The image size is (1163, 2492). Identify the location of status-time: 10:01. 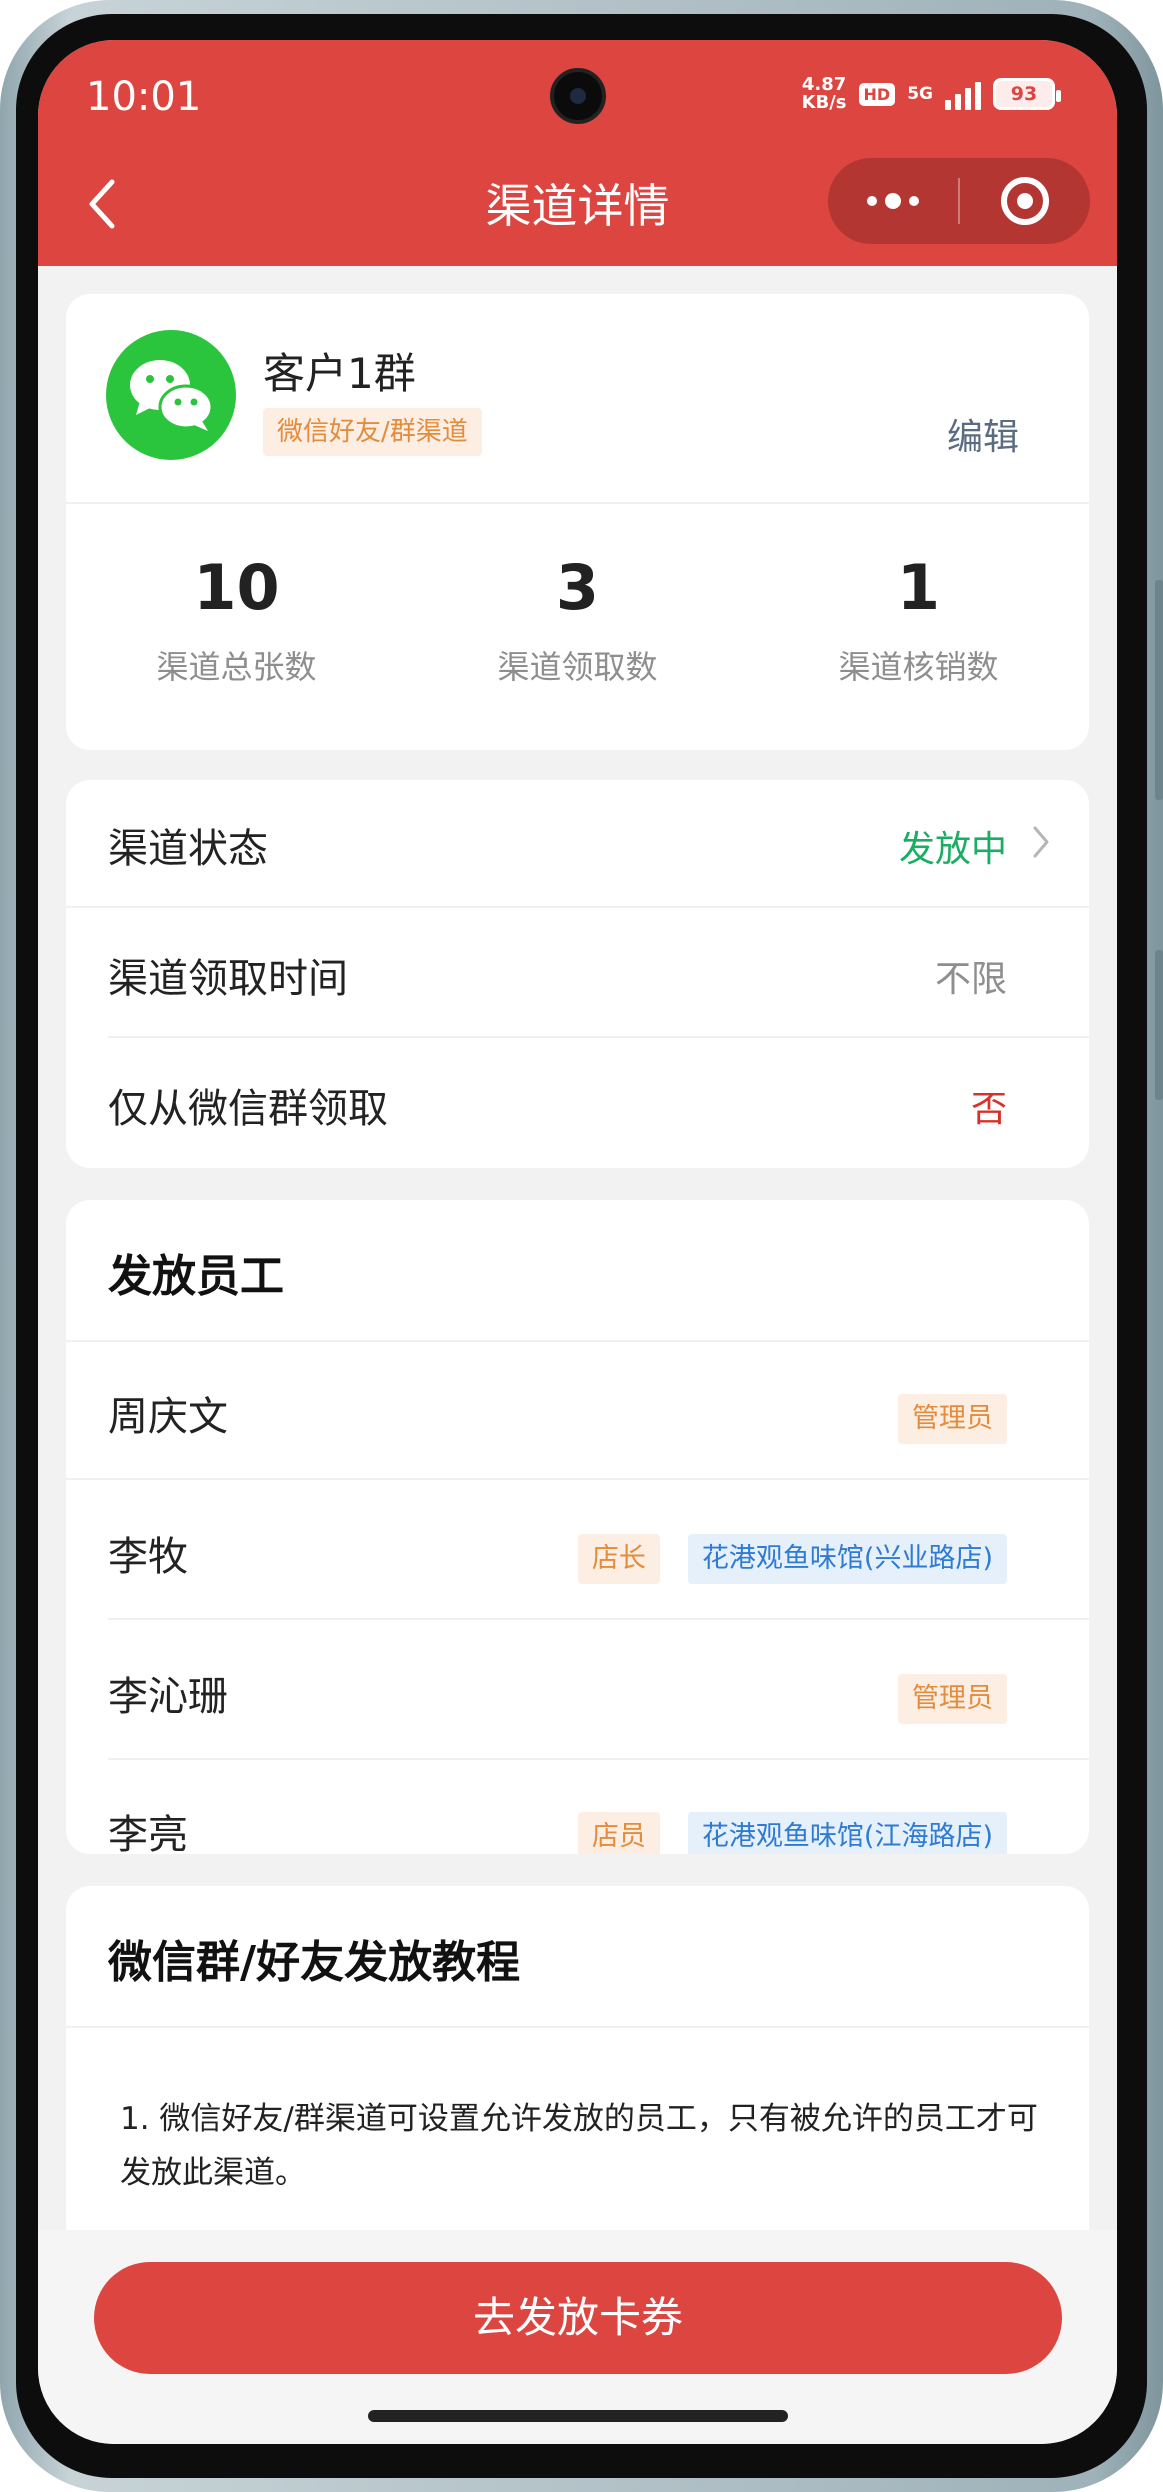
(144, 97).